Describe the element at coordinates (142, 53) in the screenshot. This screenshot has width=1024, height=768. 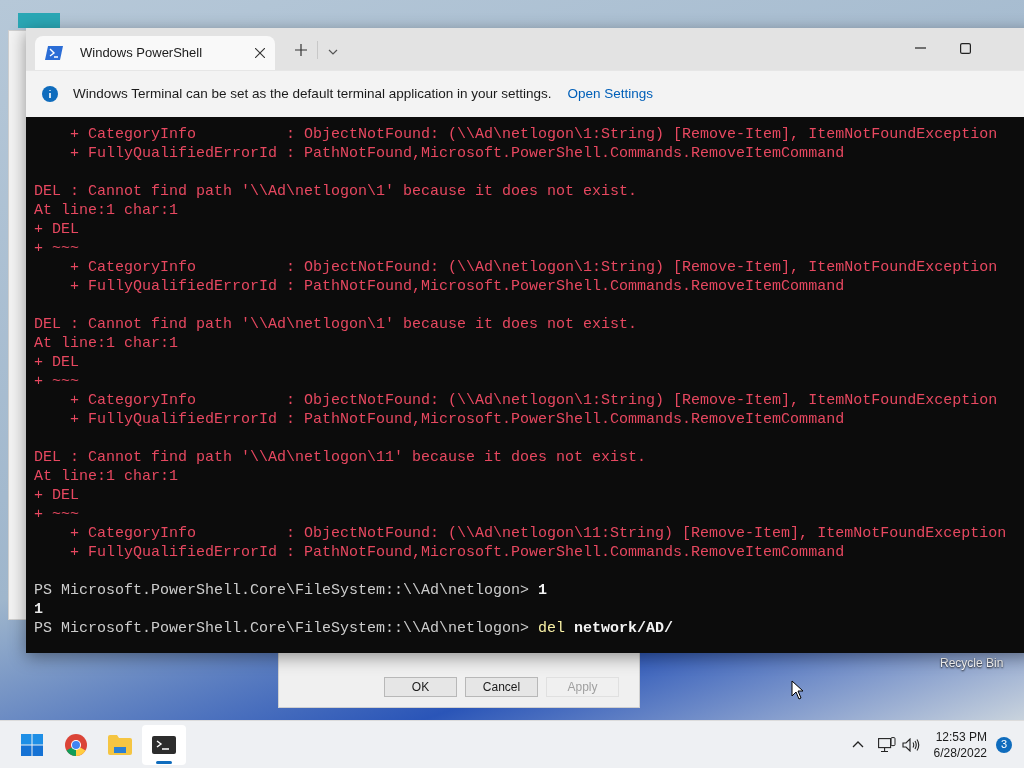
I see `tab-title: Windows PowerShell` at that location.